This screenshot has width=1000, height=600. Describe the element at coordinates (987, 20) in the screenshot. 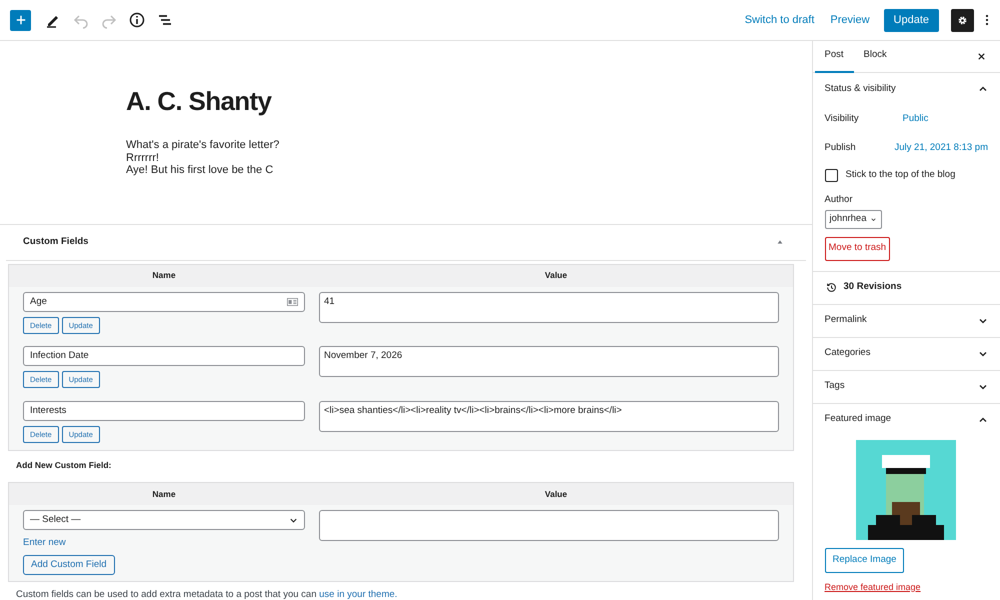

I see `more-options-icon` at that location.